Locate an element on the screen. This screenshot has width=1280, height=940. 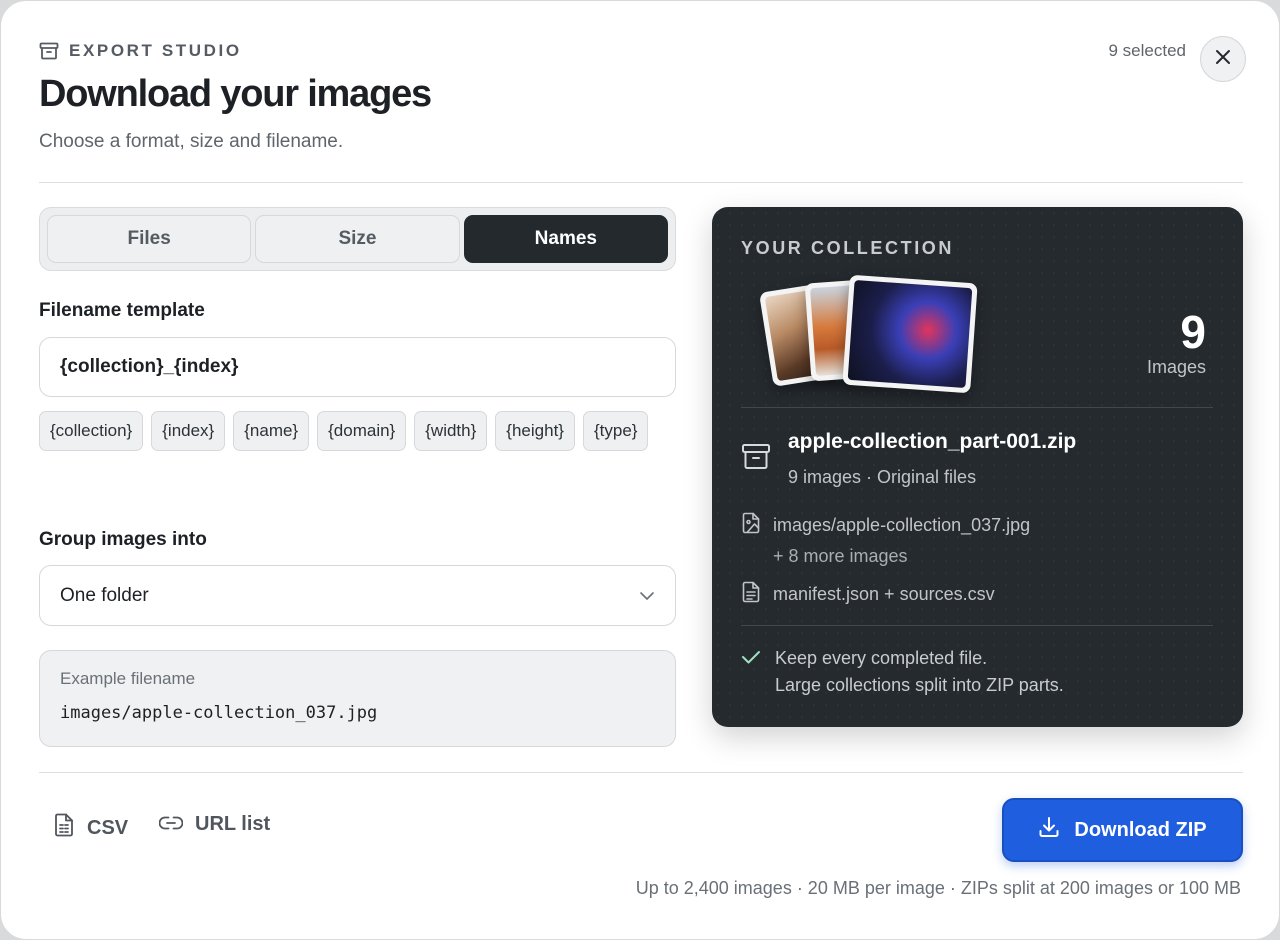
zip-filename: apple-collection_part-001.zip is located at coordinates (932, 441).